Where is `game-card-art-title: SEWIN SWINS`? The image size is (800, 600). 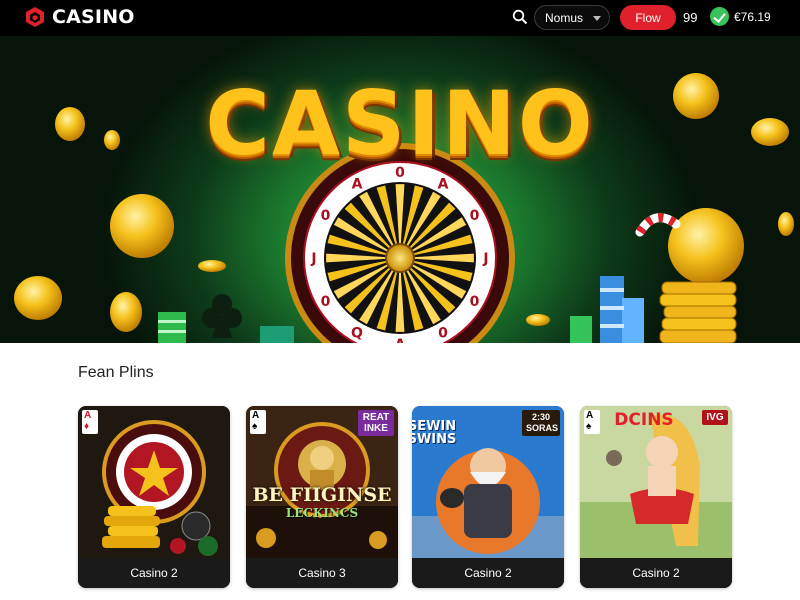 game-card-art-title: SEWIN SWINS is located at coordinates (434, 433).